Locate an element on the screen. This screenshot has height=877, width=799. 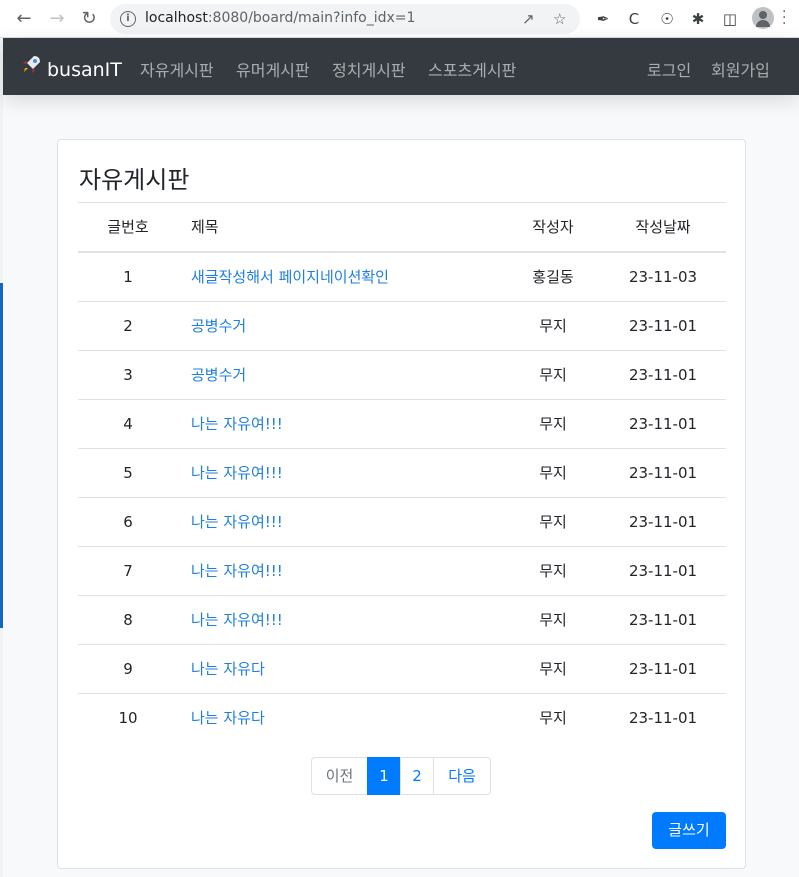
extensions-puzzle-icon: ✱ is located at coordinates (698, 19).